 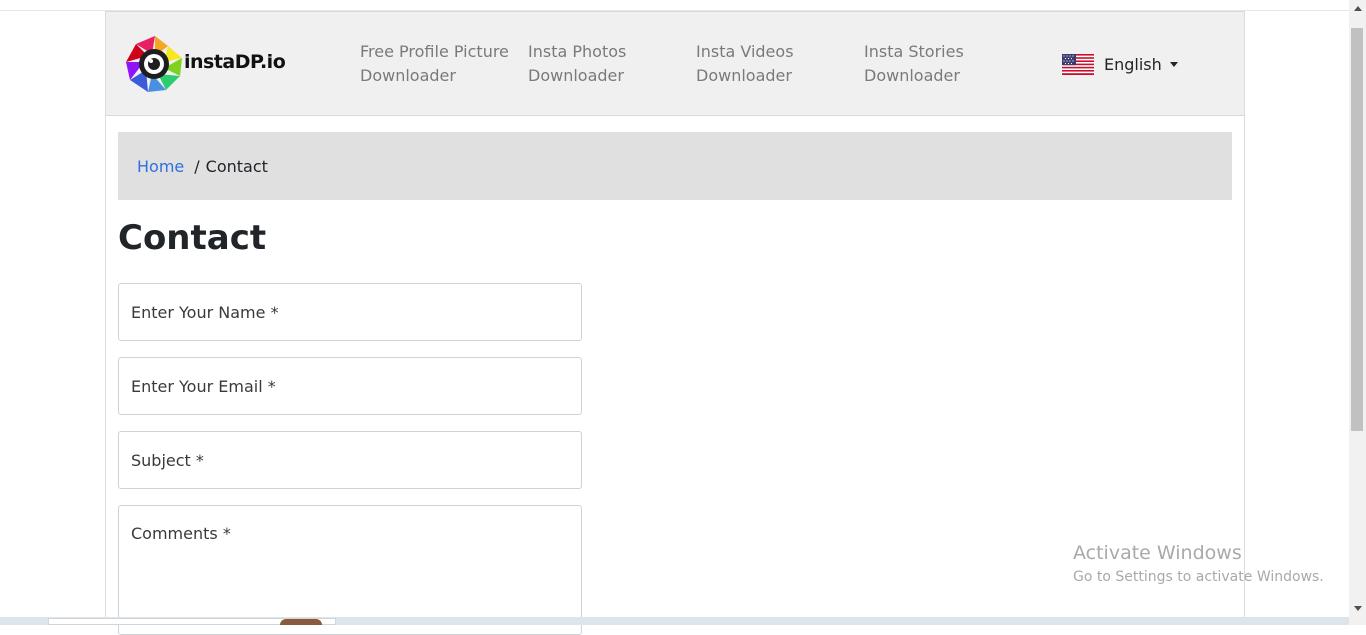 What do you see at coordinates (674, 5) in the screenshot?
I see `browser-top-edge` at bounding box center [674, 5].